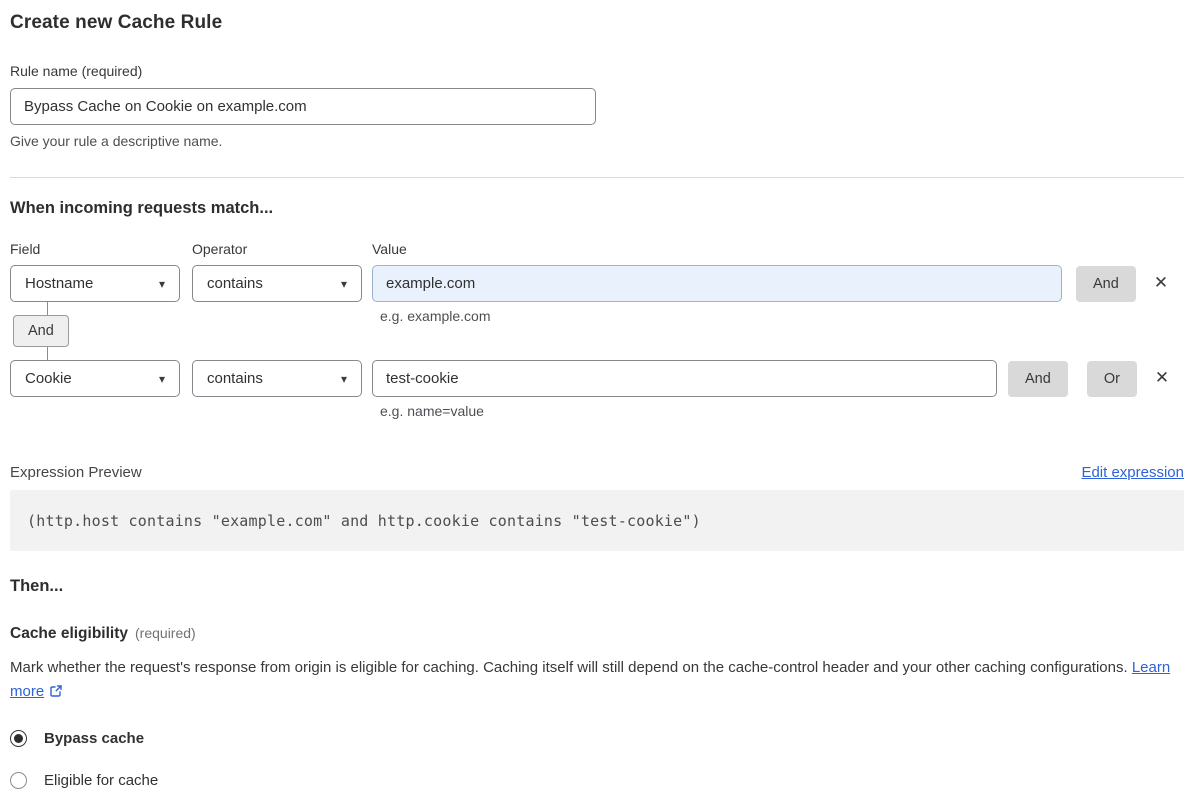 The width and height of the screenshot is (1200, 793). I want to click on cache-eligibility-title: Cache eligibility, so click(69, 633).